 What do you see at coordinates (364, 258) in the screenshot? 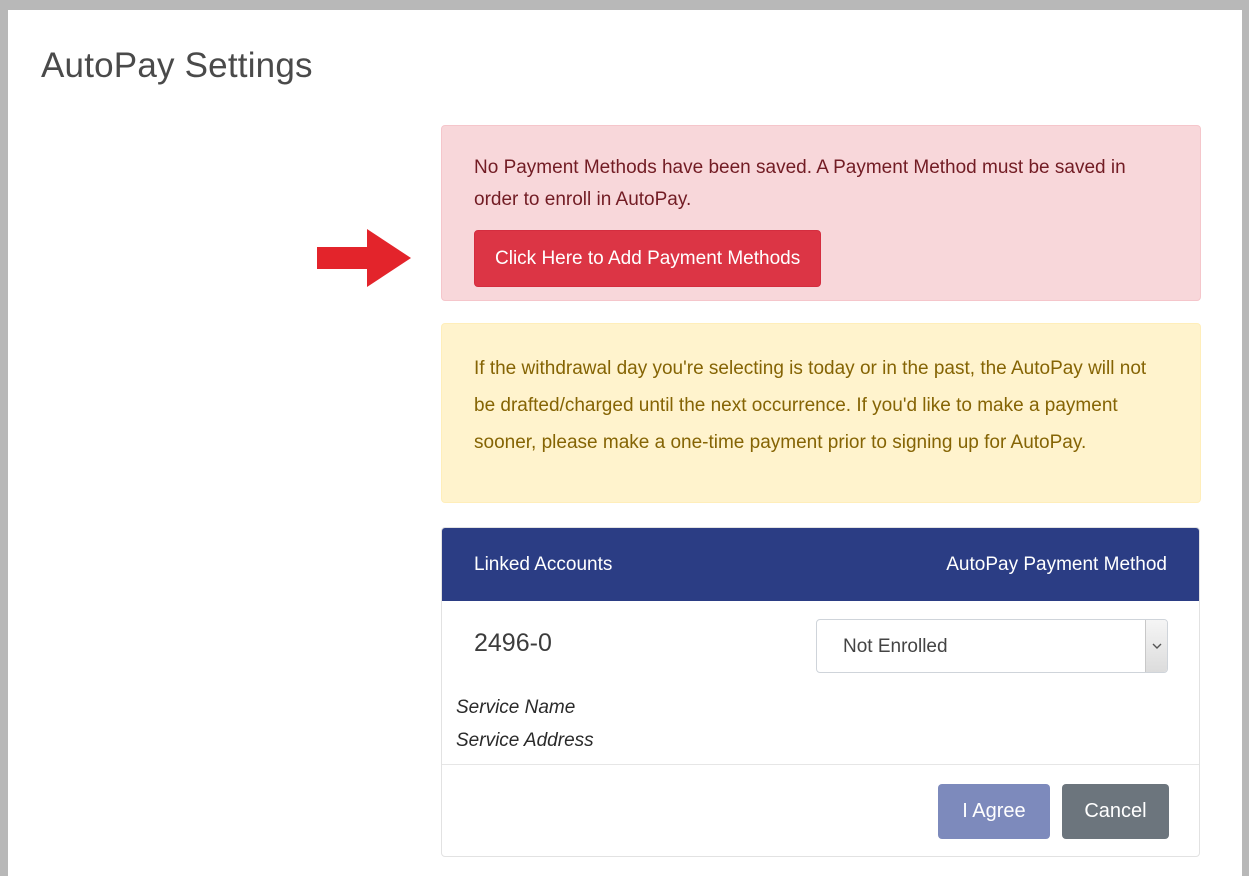
I see `arrow-right-icon` at bounding box center [364, 258].